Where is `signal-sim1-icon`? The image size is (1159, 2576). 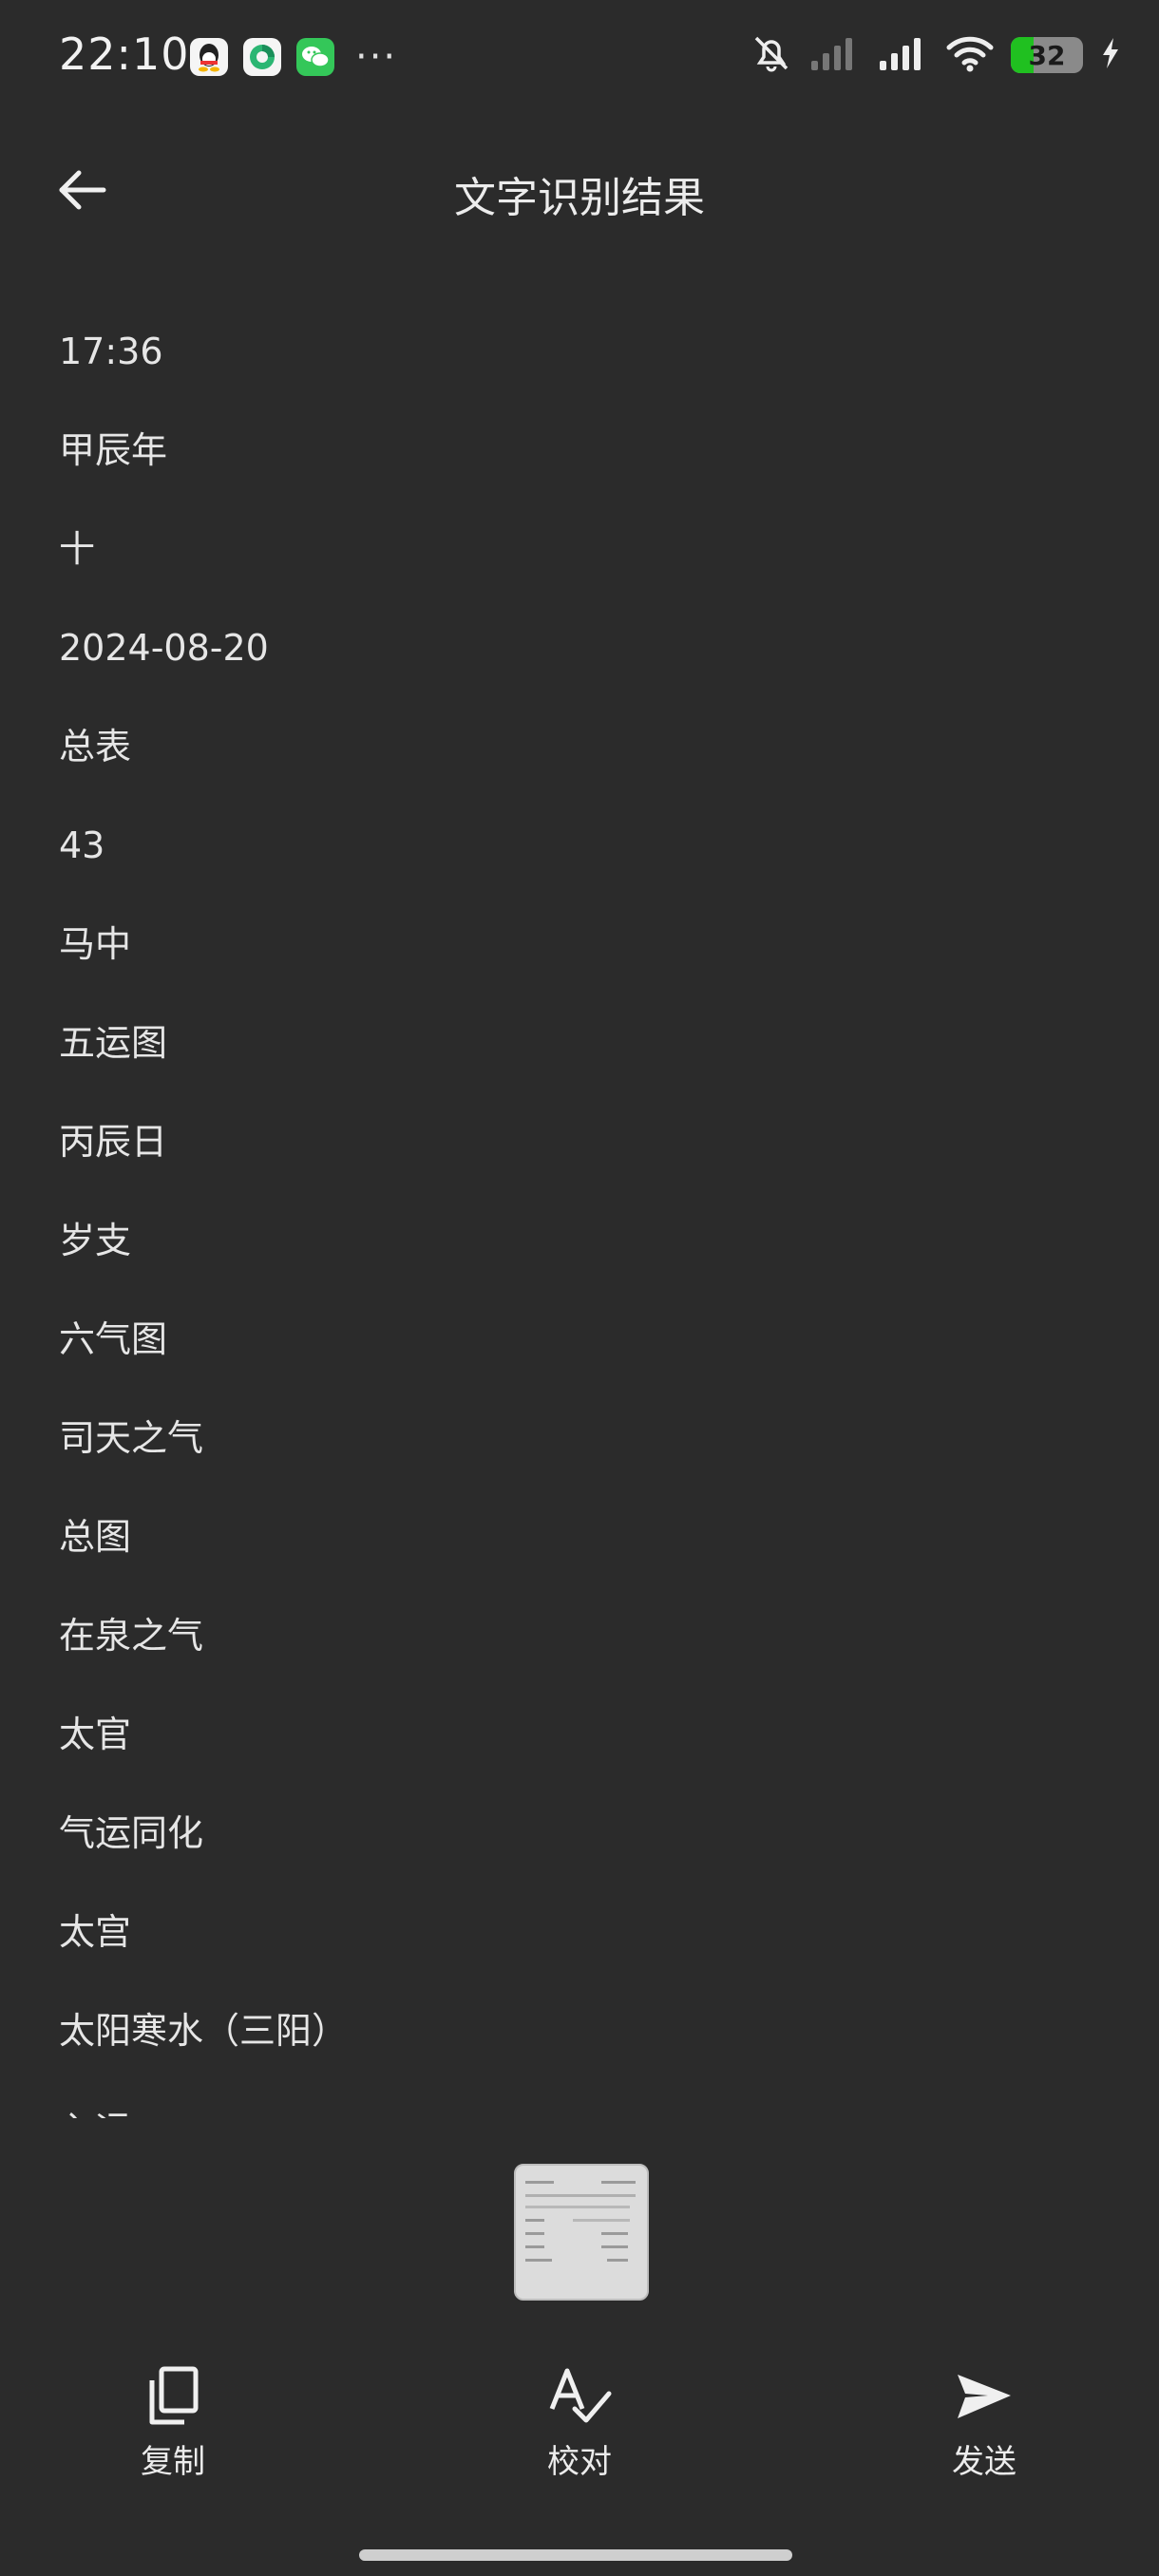 signal-sim1-icon is located at coordinates (903, 55).